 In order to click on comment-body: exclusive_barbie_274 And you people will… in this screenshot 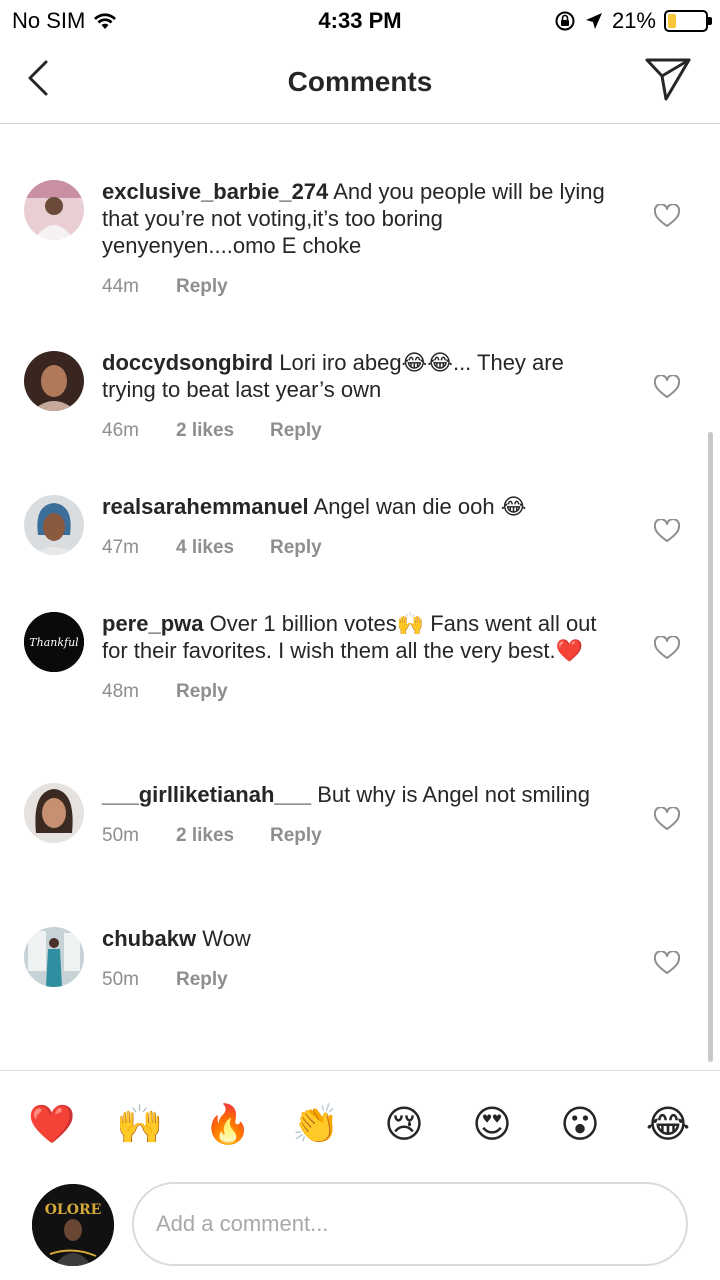, I will do `click(362, 239)`.